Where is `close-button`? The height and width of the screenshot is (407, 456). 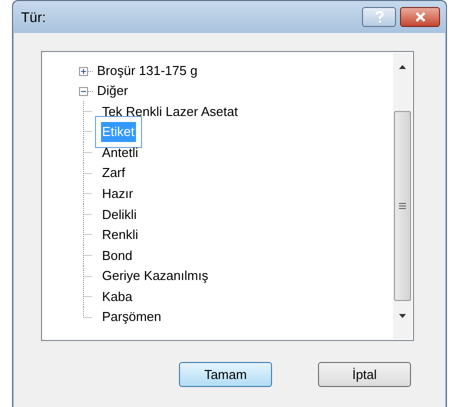 close-button is located at coordinates (420, 17).